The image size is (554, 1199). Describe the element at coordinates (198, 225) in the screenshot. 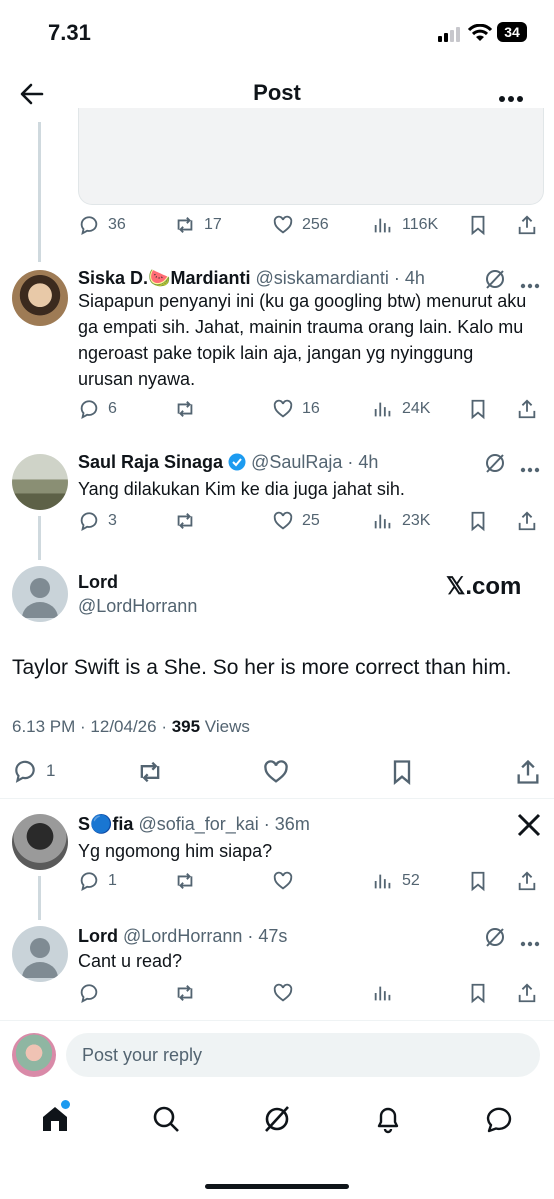

I see `retweet-action: 17` at that location.